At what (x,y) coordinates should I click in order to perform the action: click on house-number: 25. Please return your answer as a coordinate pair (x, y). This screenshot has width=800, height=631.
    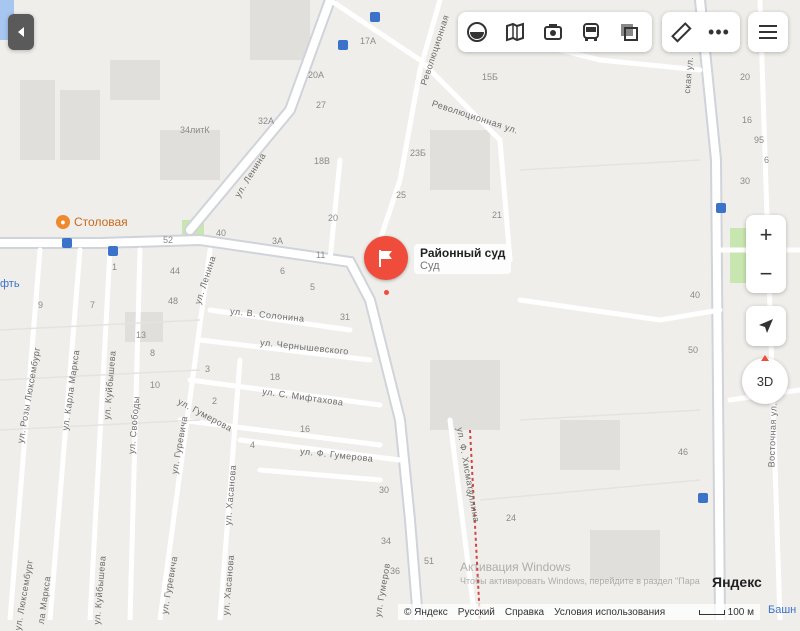
    Looking at the image, I should click on (401, 195).